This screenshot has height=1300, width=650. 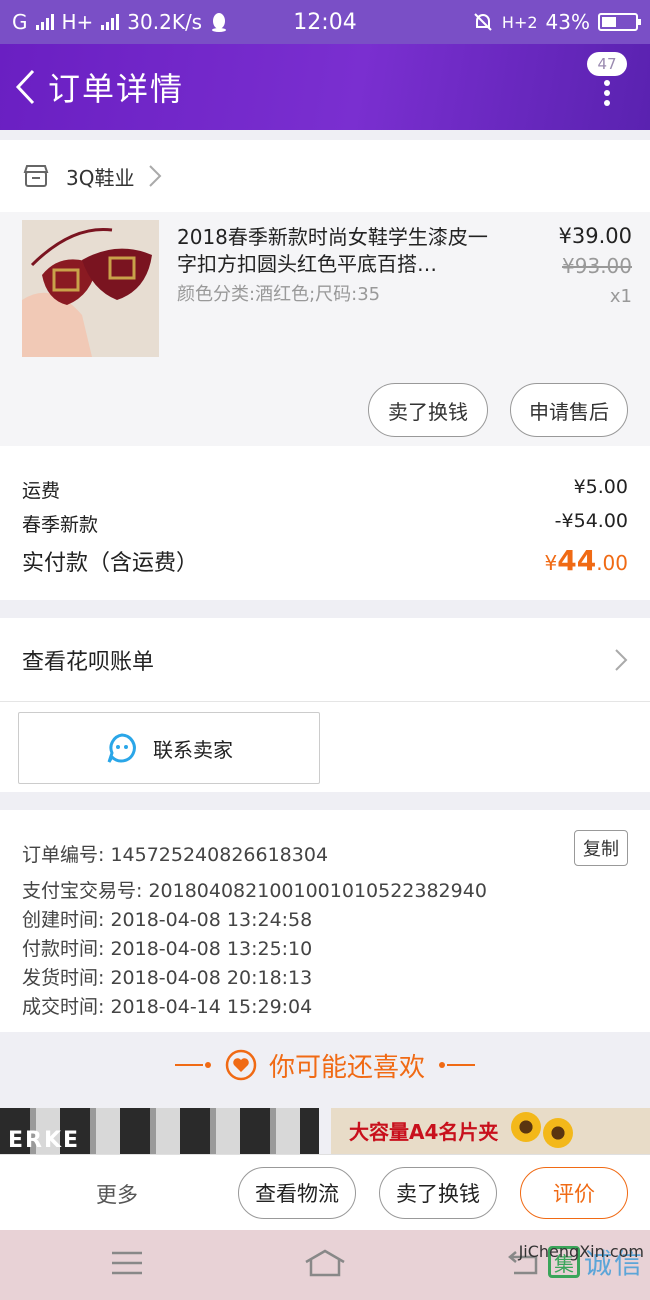 What do you see at coordinates (325, 489) in the screenshot?
I see `shipping-row: 运费 ¥5.00` at bounding box center [325, 489].